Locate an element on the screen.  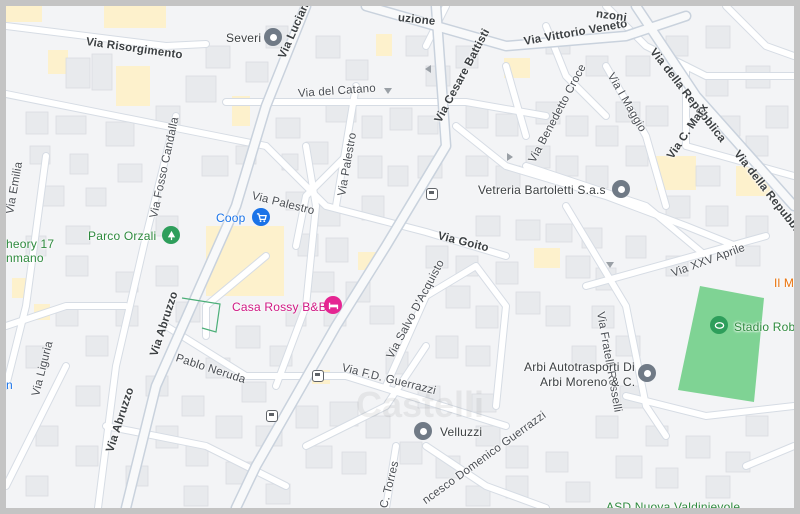
poi-label-right-edge: Il M is located at coordinates (784, 283).